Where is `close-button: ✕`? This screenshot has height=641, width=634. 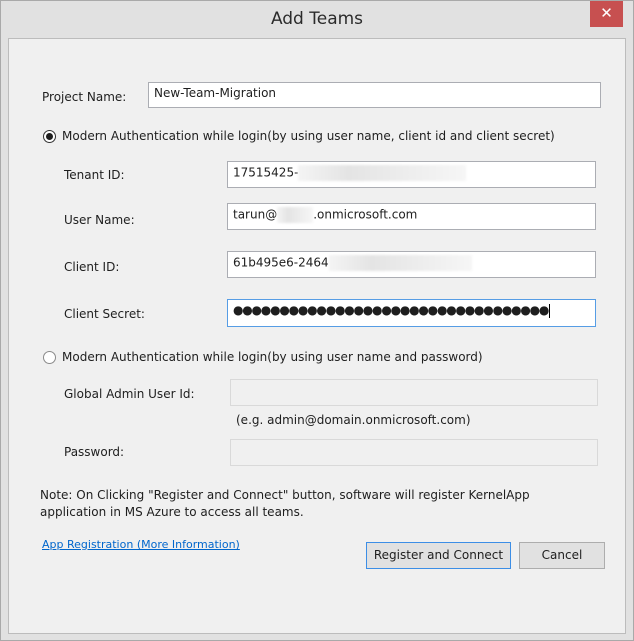 close-button: ✕ is located at coordinates (606, 14).